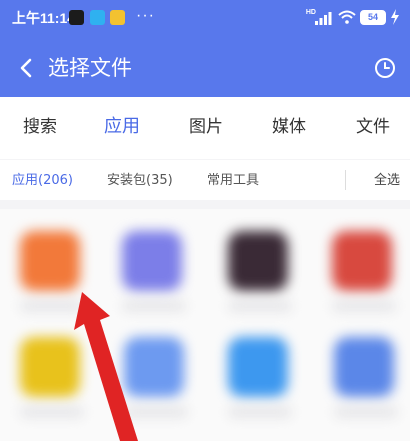 The height and width of the screenshot is (441, 410). I want to click on subtab-installed-apps: 应用(206), so click(42, 181).